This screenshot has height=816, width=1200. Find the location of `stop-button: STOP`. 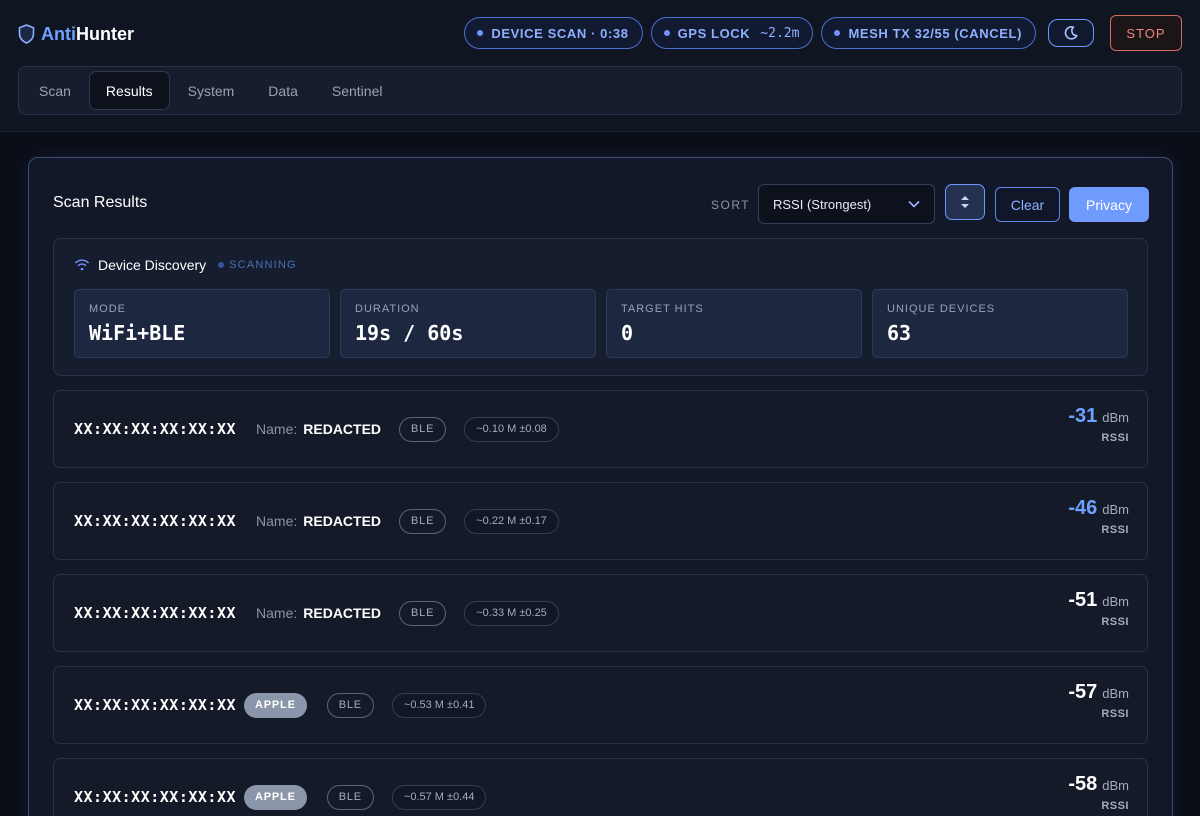

stop-button: STOP is located at coordinates (1146, 33).